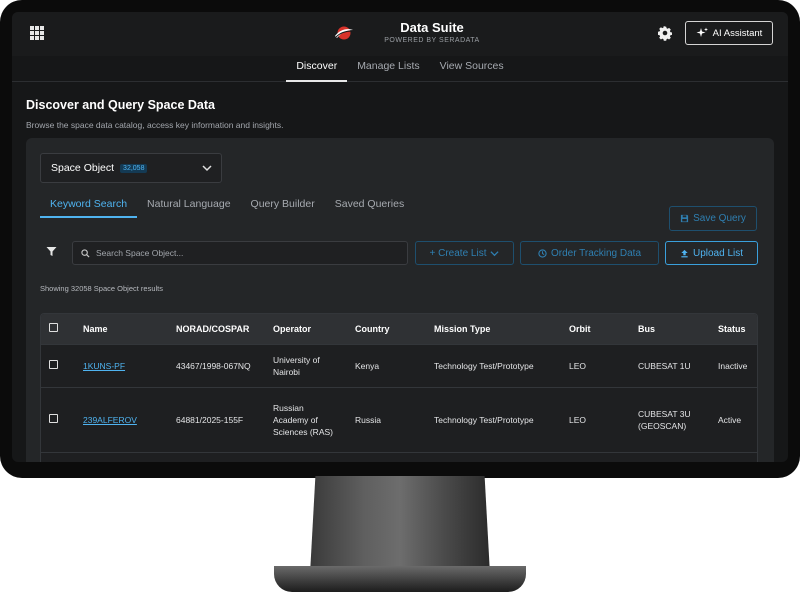 The width and height of the screenshot is (800, 593). I want to click on object-type-select: Space Object 32,058, so click(131, 168).